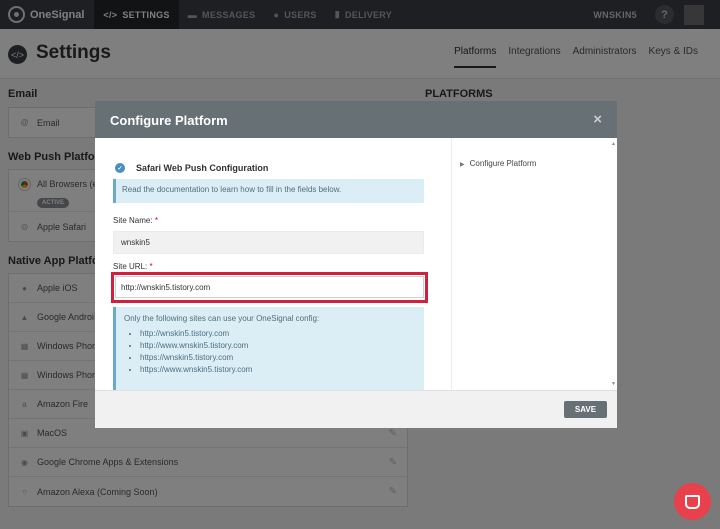 This screenshot has width=720, height=529. Describe the element at coordinates (169, 120) in the screenshot. I see `modal-title: Configure Platform` at that location.